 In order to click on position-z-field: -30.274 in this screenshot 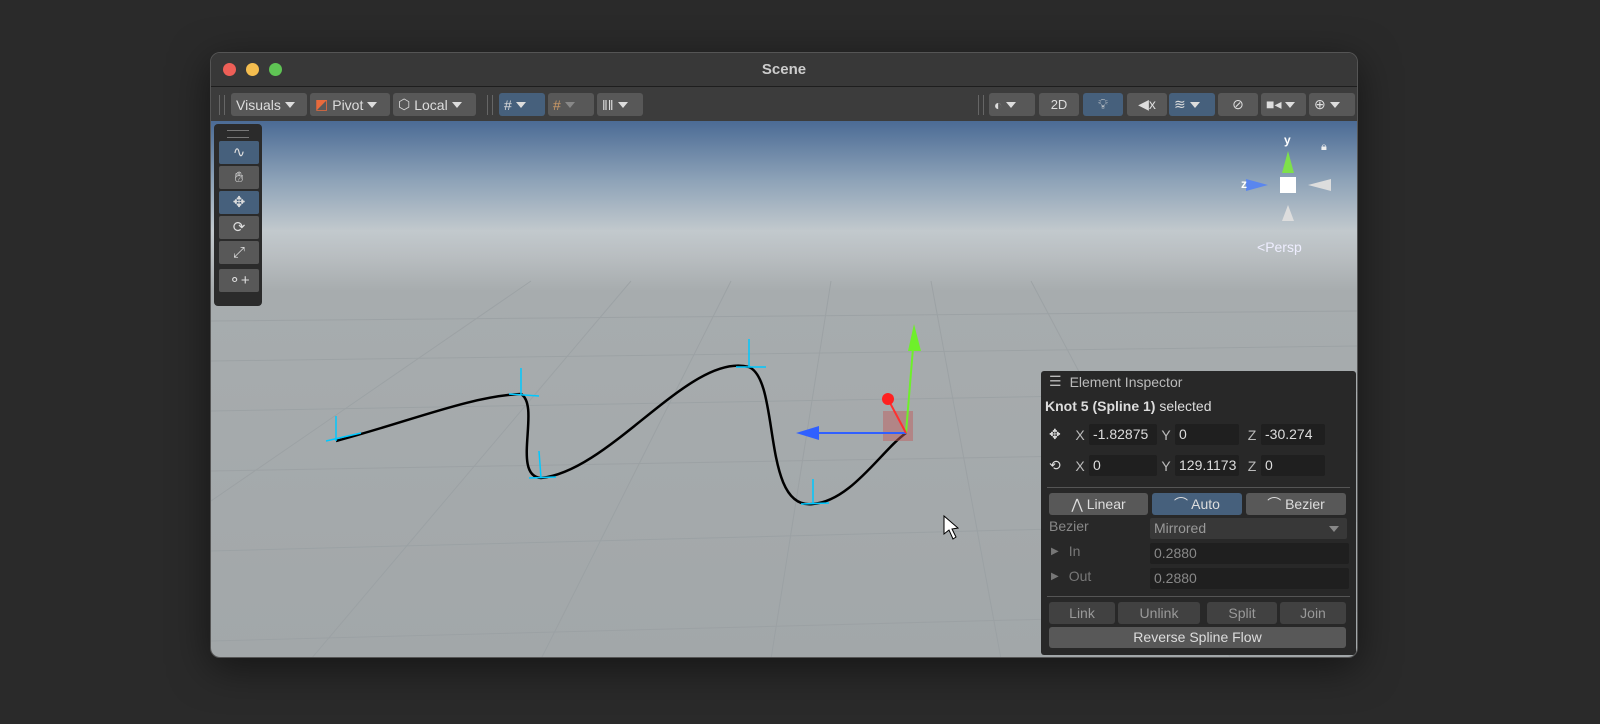, I will do `click(1293, 434)`.